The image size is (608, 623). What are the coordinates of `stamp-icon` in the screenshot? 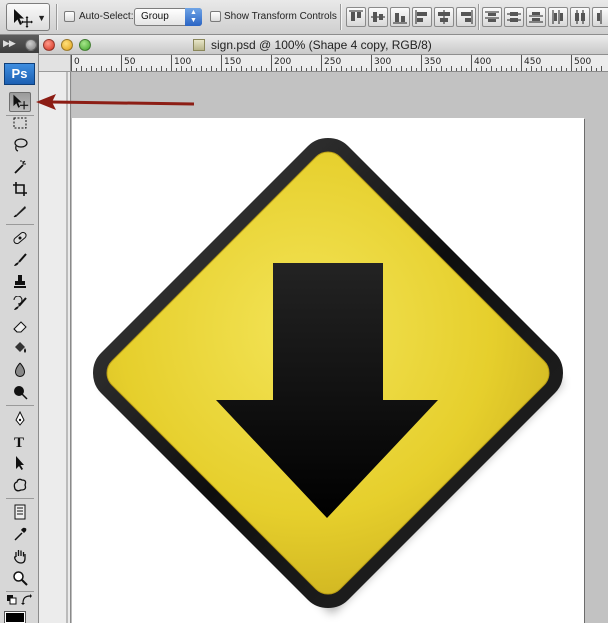 It's located at (20, 281).